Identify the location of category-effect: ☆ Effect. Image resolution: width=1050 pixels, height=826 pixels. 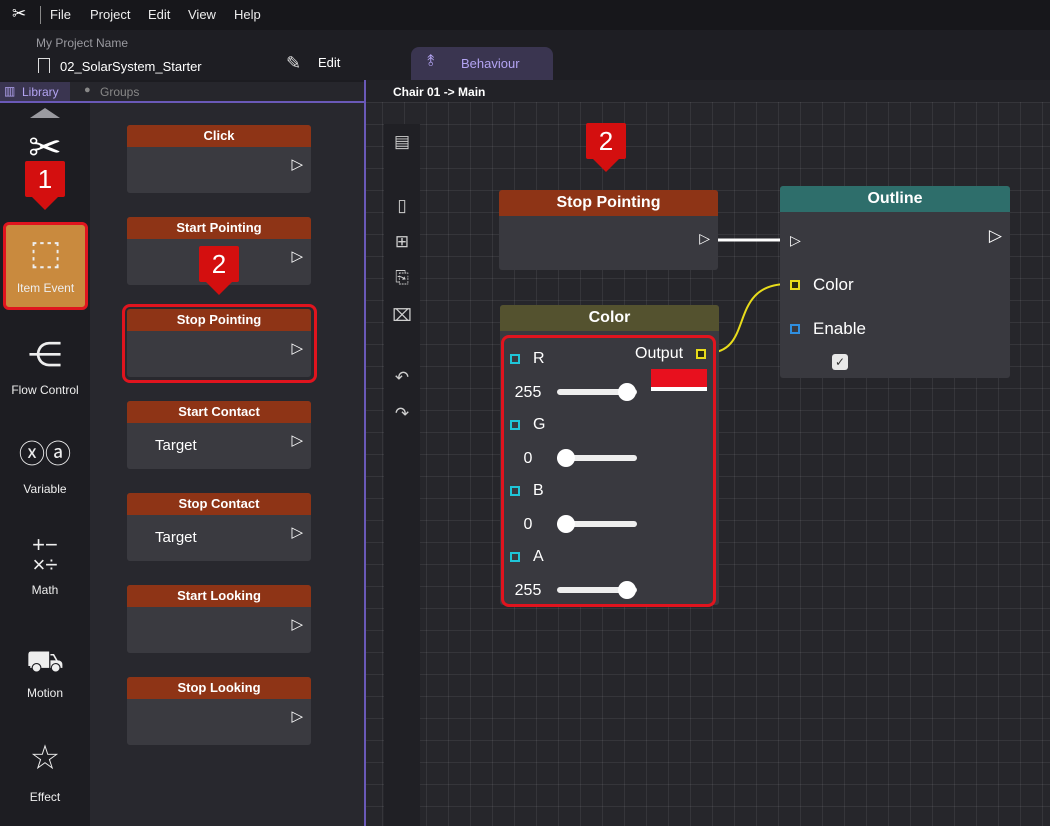
(45, 771).